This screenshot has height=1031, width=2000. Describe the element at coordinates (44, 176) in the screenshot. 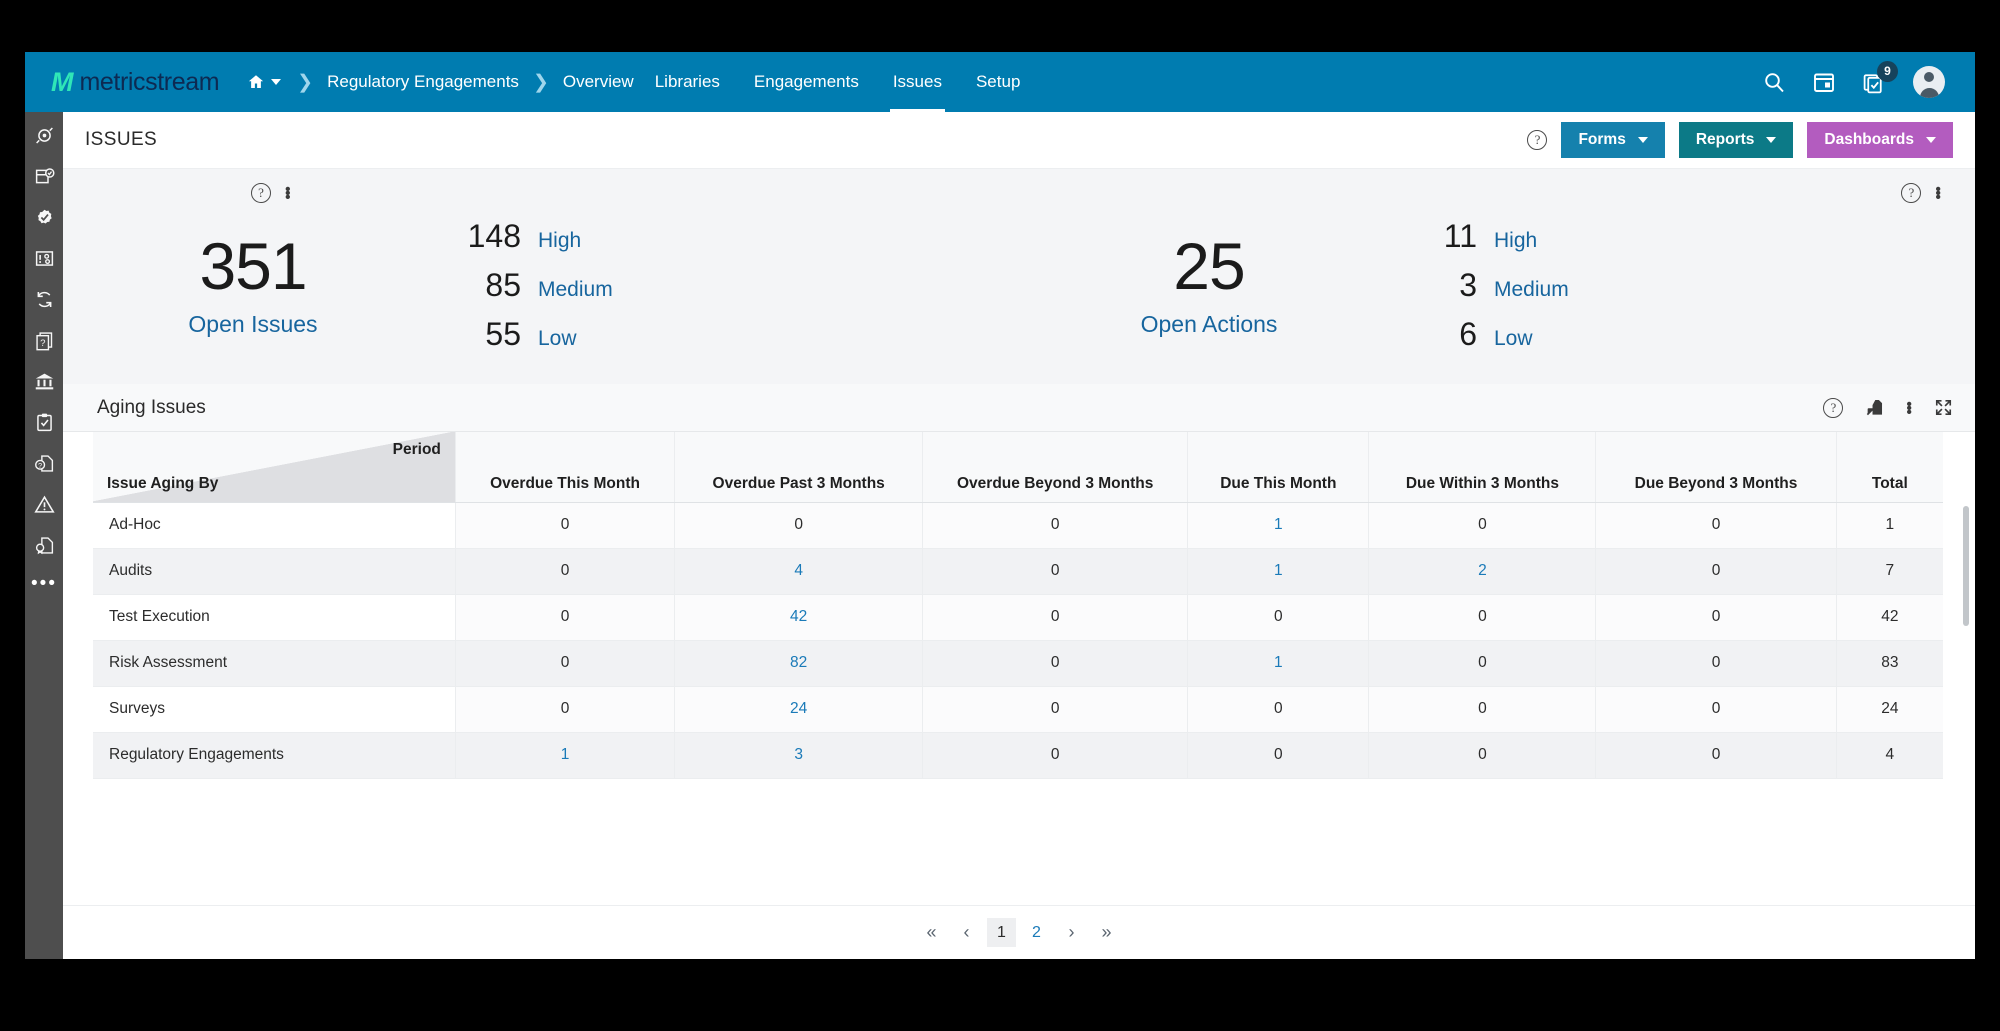

I see `rail-item-policy-check` at that location.